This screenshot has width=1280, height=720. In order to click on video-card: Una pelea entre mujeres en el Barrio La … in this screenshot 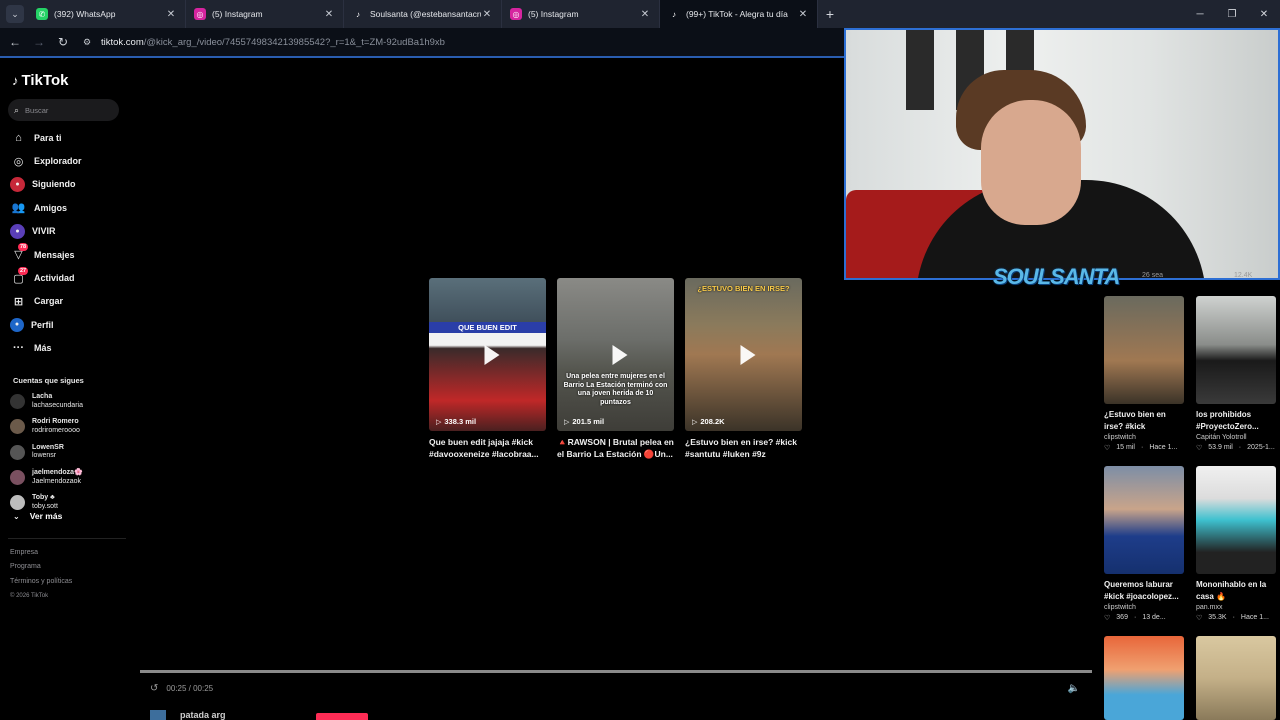, I will do `click(615, 370)`.